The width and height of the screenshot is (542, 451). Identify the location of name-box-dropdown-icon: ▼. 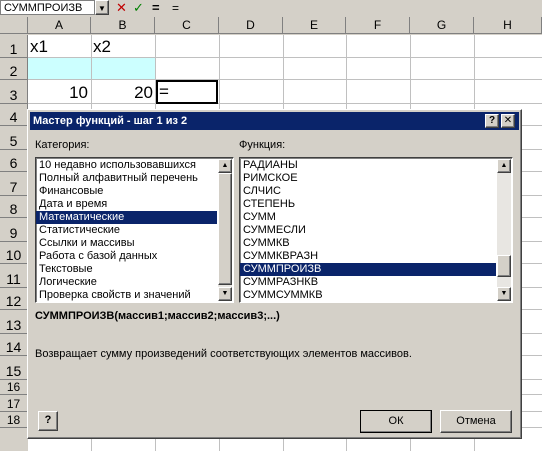
(102, 7).